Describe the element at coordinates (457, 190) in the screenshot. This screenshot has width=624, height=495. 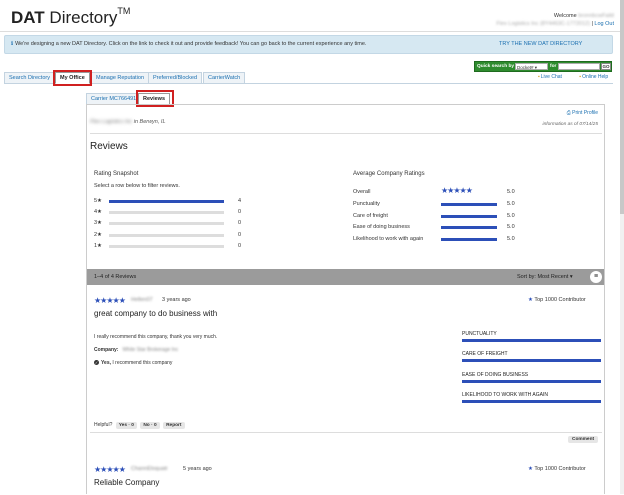
I see `overall-stars: ★★★★★` at that location.